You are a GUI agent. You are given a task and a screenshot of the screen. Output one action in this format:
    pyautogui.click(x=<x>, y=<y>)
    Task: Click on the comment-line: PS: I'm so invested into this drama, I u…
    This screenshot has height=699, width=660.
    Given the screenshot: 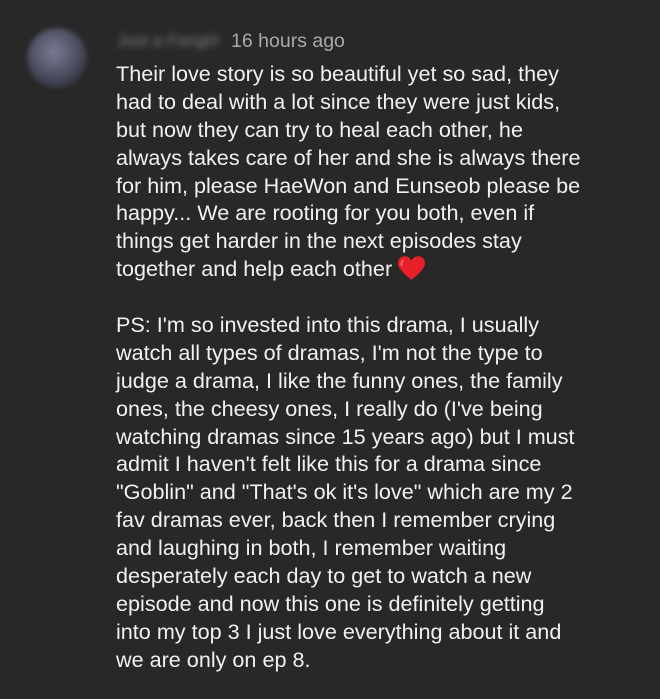 What is the action you would take?
    pyautogui.click(x=327, y=325)
    